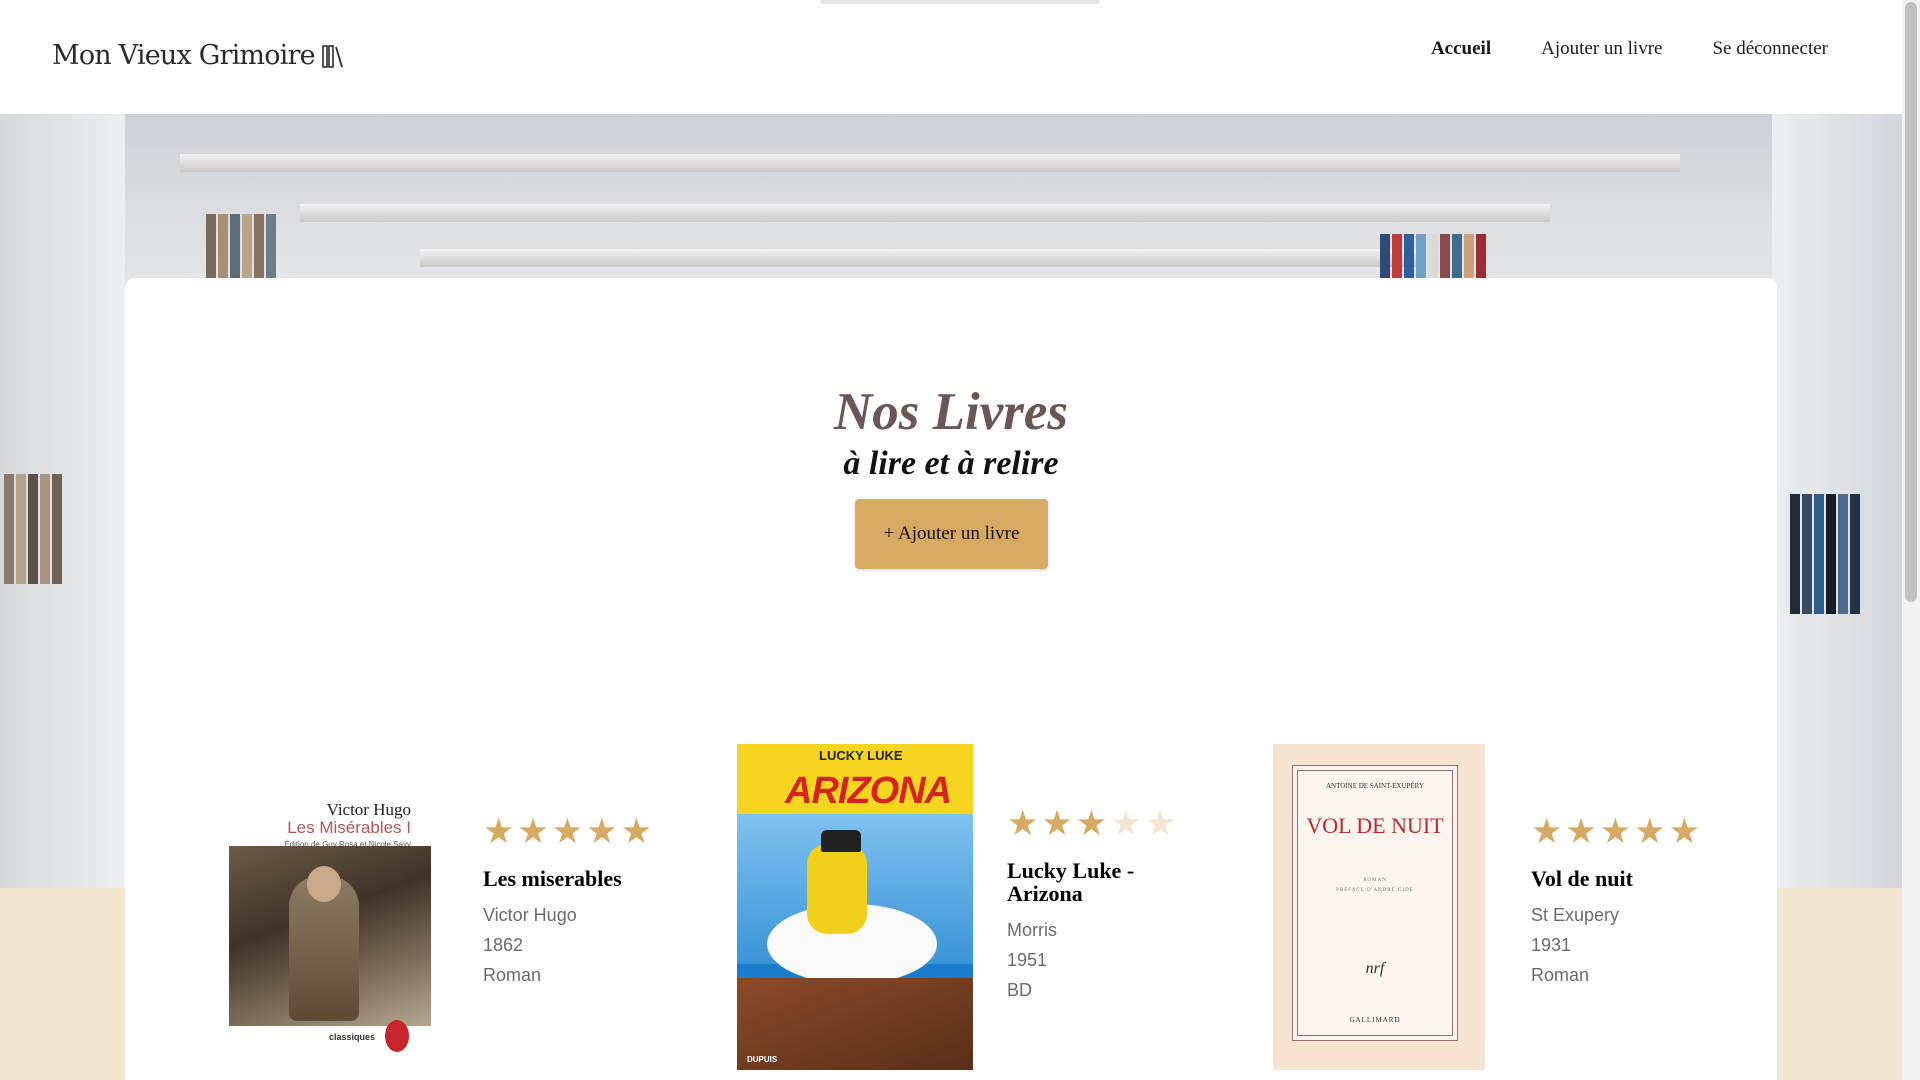  Describe the element at coordinates (951, 412) in the screenshot. I see `page-title: Nos Livres` at that location.